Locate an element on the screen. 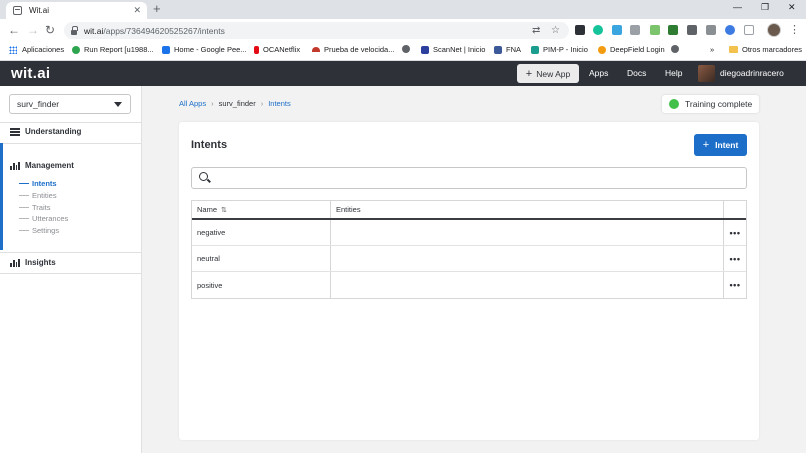 This screenshot has width=806, height=453. back-arrow-icon: ← is located at coordinates (14, 30).